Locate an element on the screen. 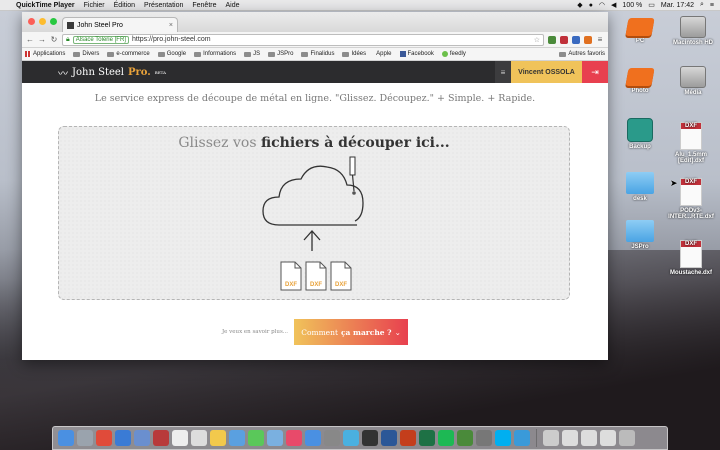 This screenshot has width=720, height=450. desktop-icon-desk: desk is located at coordinates (640, 187).